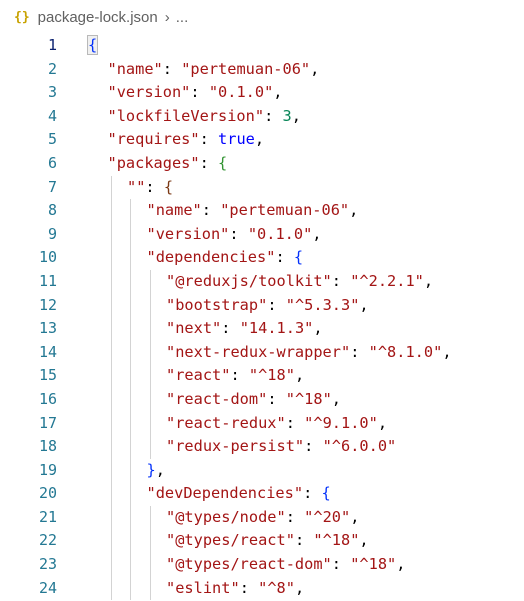 The width and height of the screenshot is (524, 601). I want to click on code-token: "react-dom", so click(217, 398).